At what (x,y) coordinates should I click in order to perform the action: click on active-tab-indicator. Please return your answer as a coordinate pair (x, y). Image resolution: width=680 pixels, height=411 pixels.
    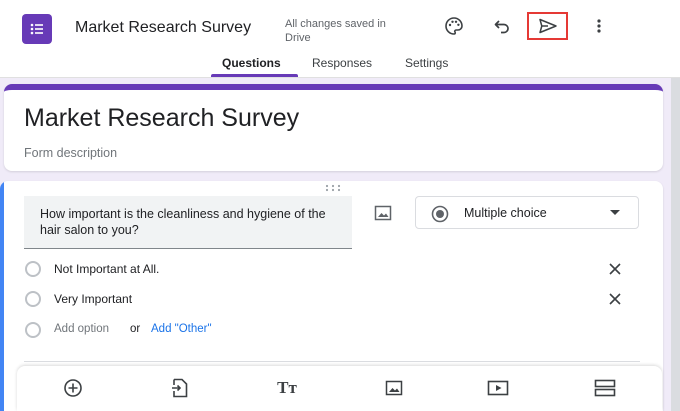
    Looking at the image, I should click on (254, 75).